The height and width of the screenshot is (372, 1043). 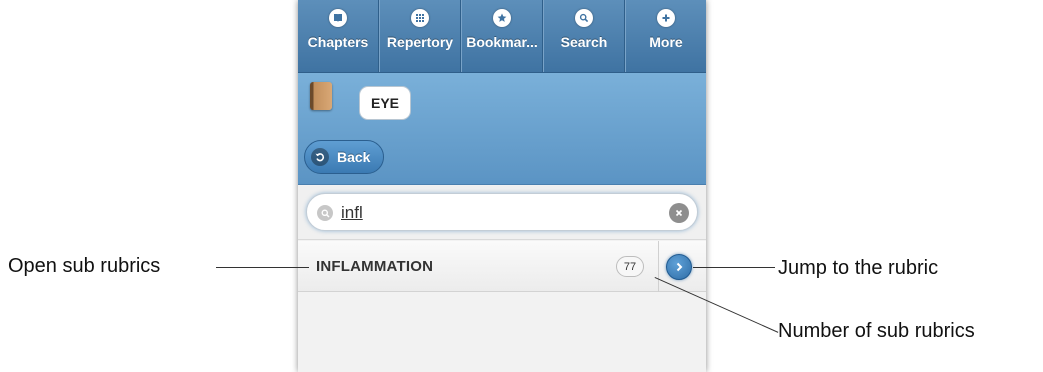 I want to click on clear-search-icon, so click(x=679, y=213).